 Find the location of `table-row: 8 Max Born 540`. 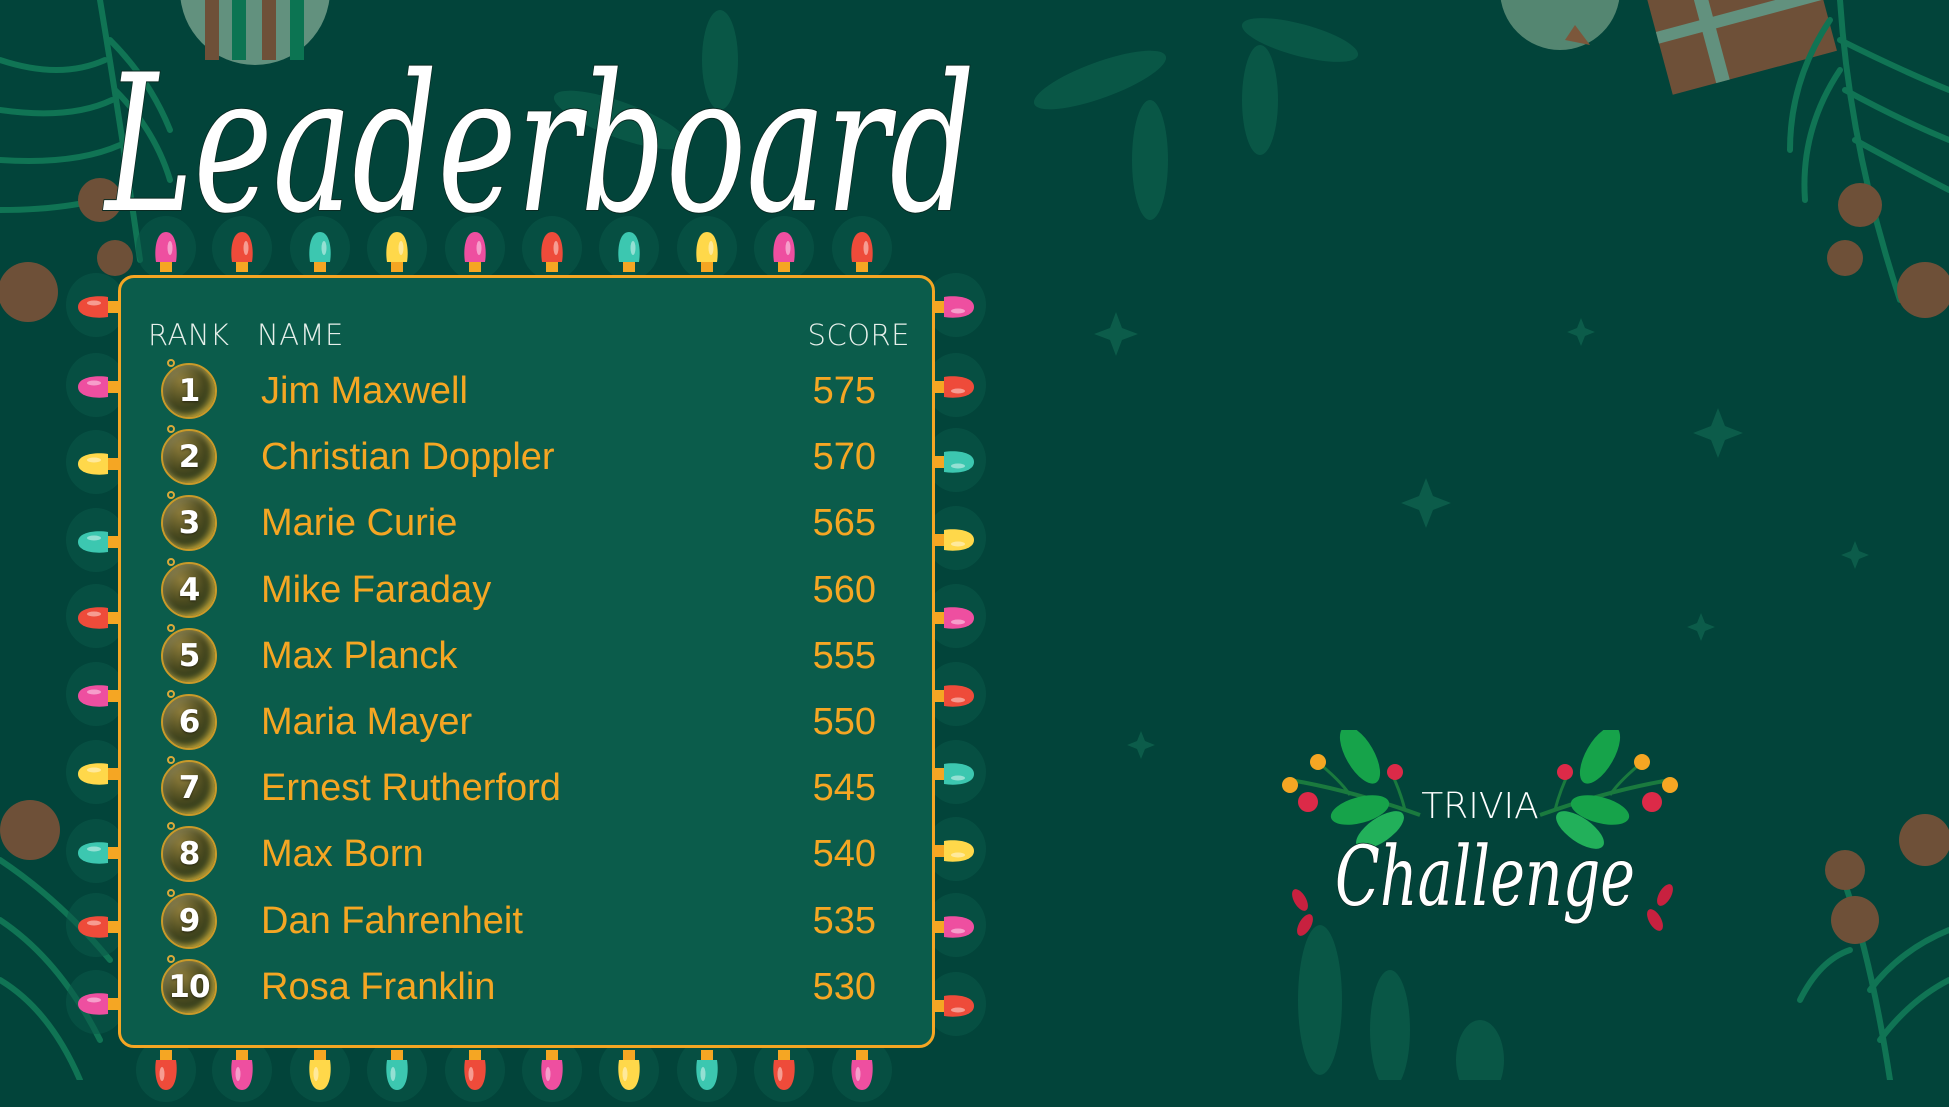

table-row: 8 Max Born 540 is located at coordinates (526, 853).